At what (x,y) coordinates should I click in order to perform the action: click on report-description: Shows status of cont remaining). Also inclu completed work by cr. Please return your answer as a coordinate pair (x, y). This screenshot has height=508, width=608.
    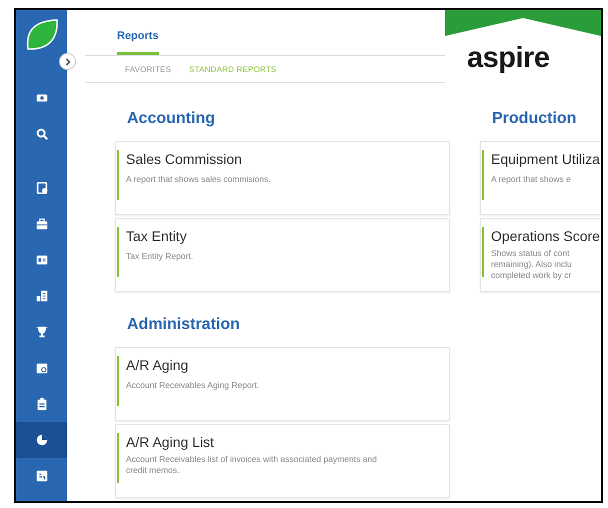
    Looking at the image, I should click on (532, 264).